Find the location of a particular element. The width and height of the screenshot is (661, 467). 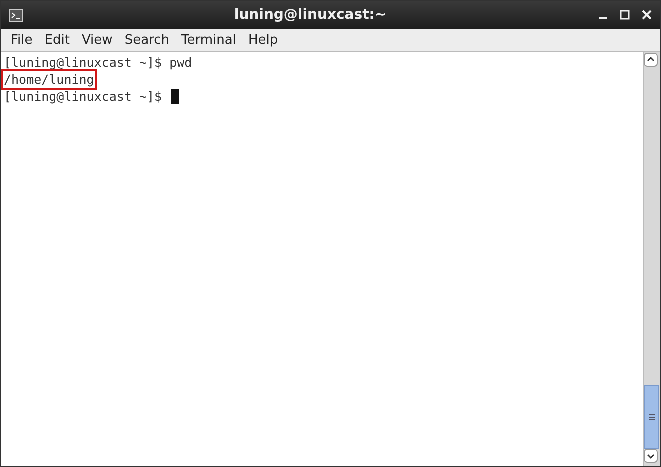

menu-item: Terminal is located at coordinates (208, 40).